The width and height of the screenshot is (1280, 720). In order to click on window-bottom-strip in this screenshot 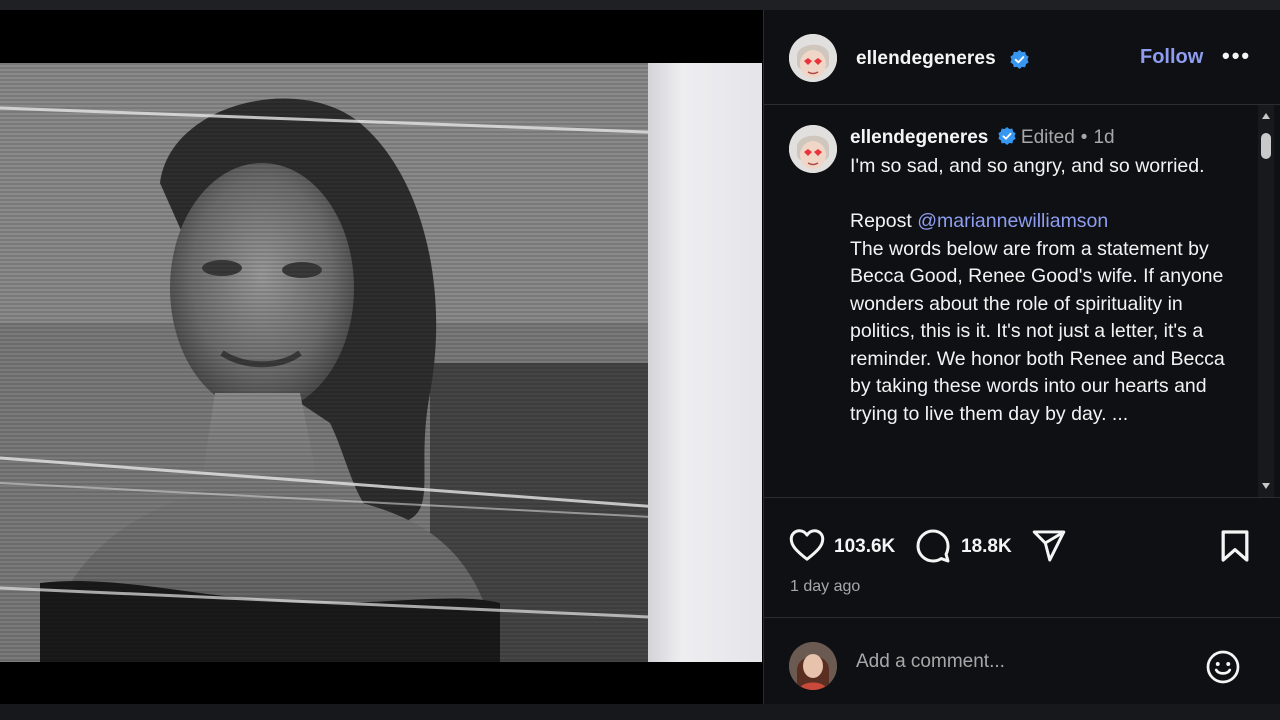, I will do `click(640, 712)`.